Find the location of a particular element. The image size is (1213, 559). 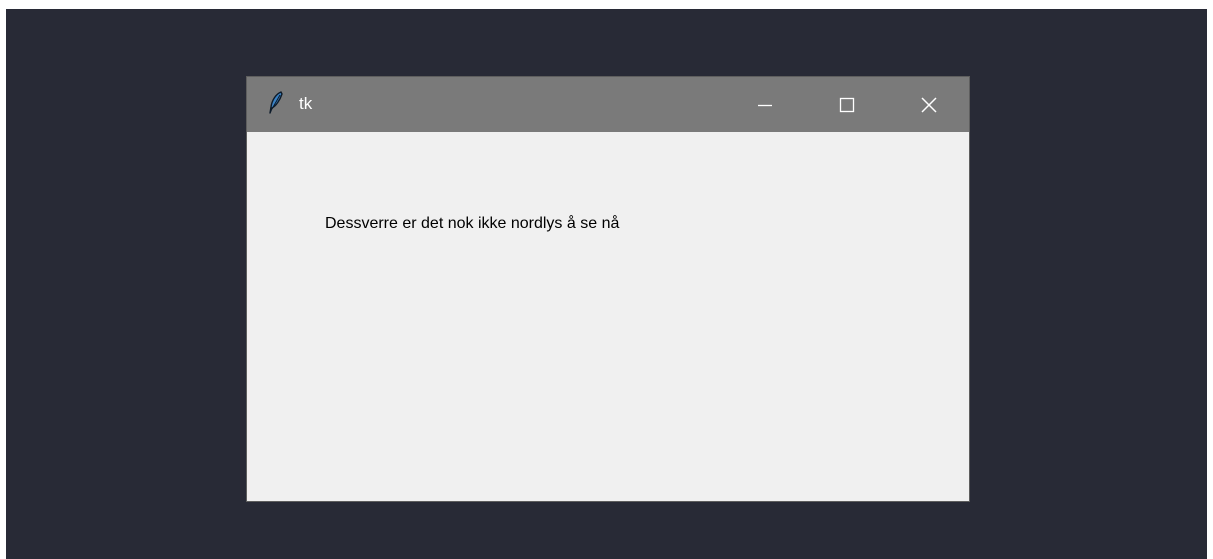

window-titlebar: tk is located at coordinates (608, 104).